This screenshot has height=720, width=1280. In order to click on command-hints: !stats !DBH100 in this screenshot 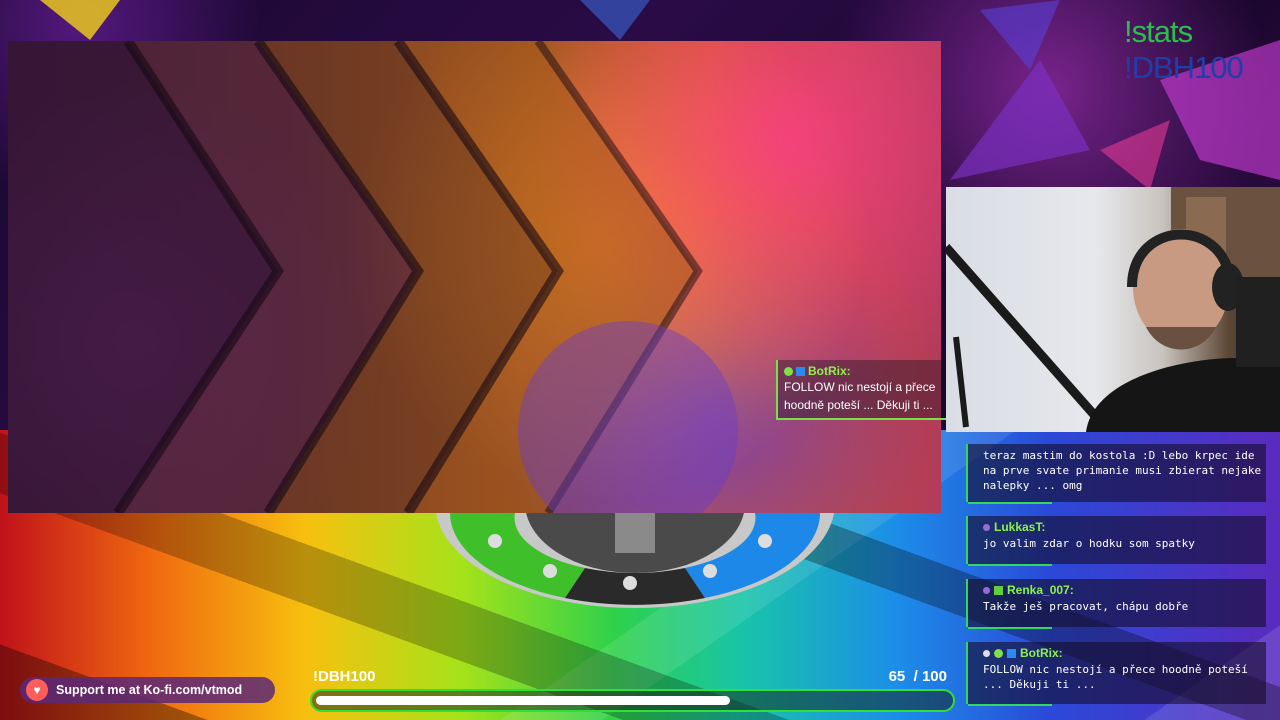, I will do `click(1184, 50)`.